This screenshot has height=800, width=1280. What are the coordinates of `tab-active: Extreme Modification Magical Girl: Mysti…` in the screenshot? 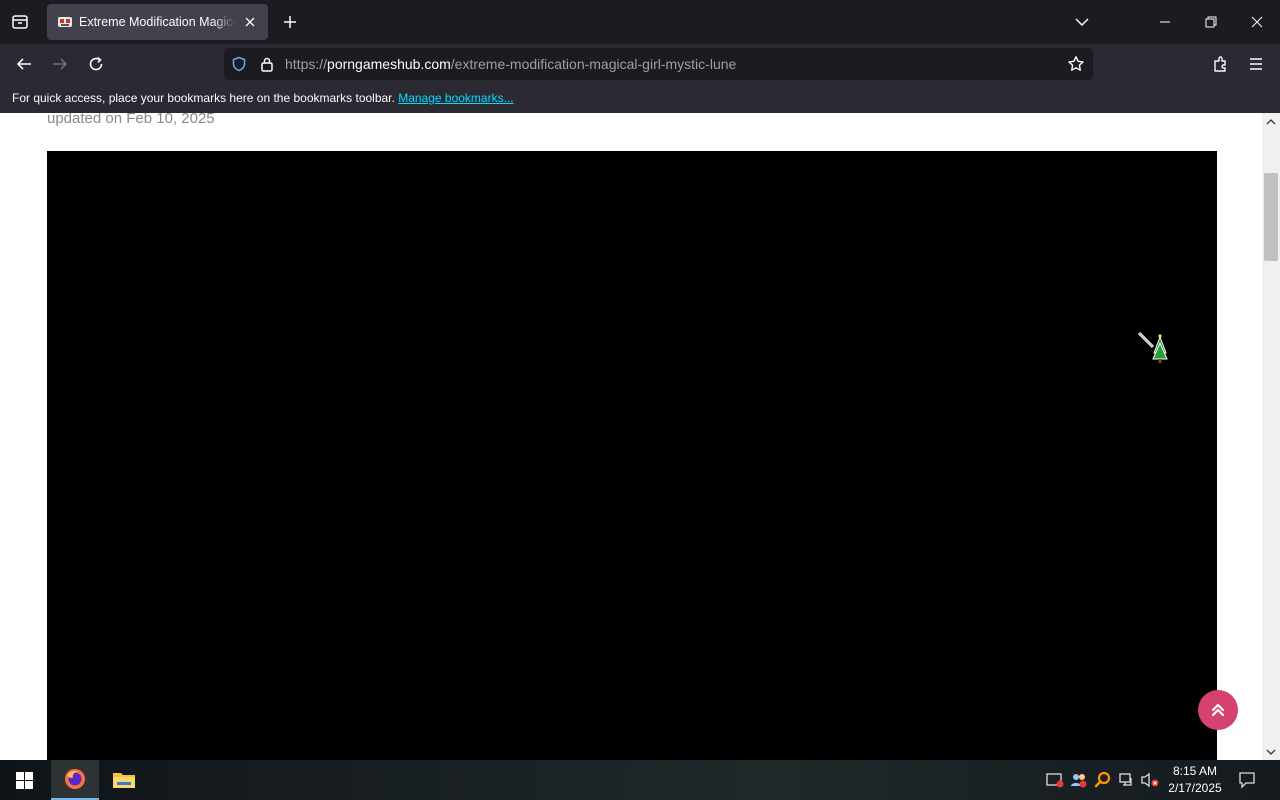 It's located at (157, 22).